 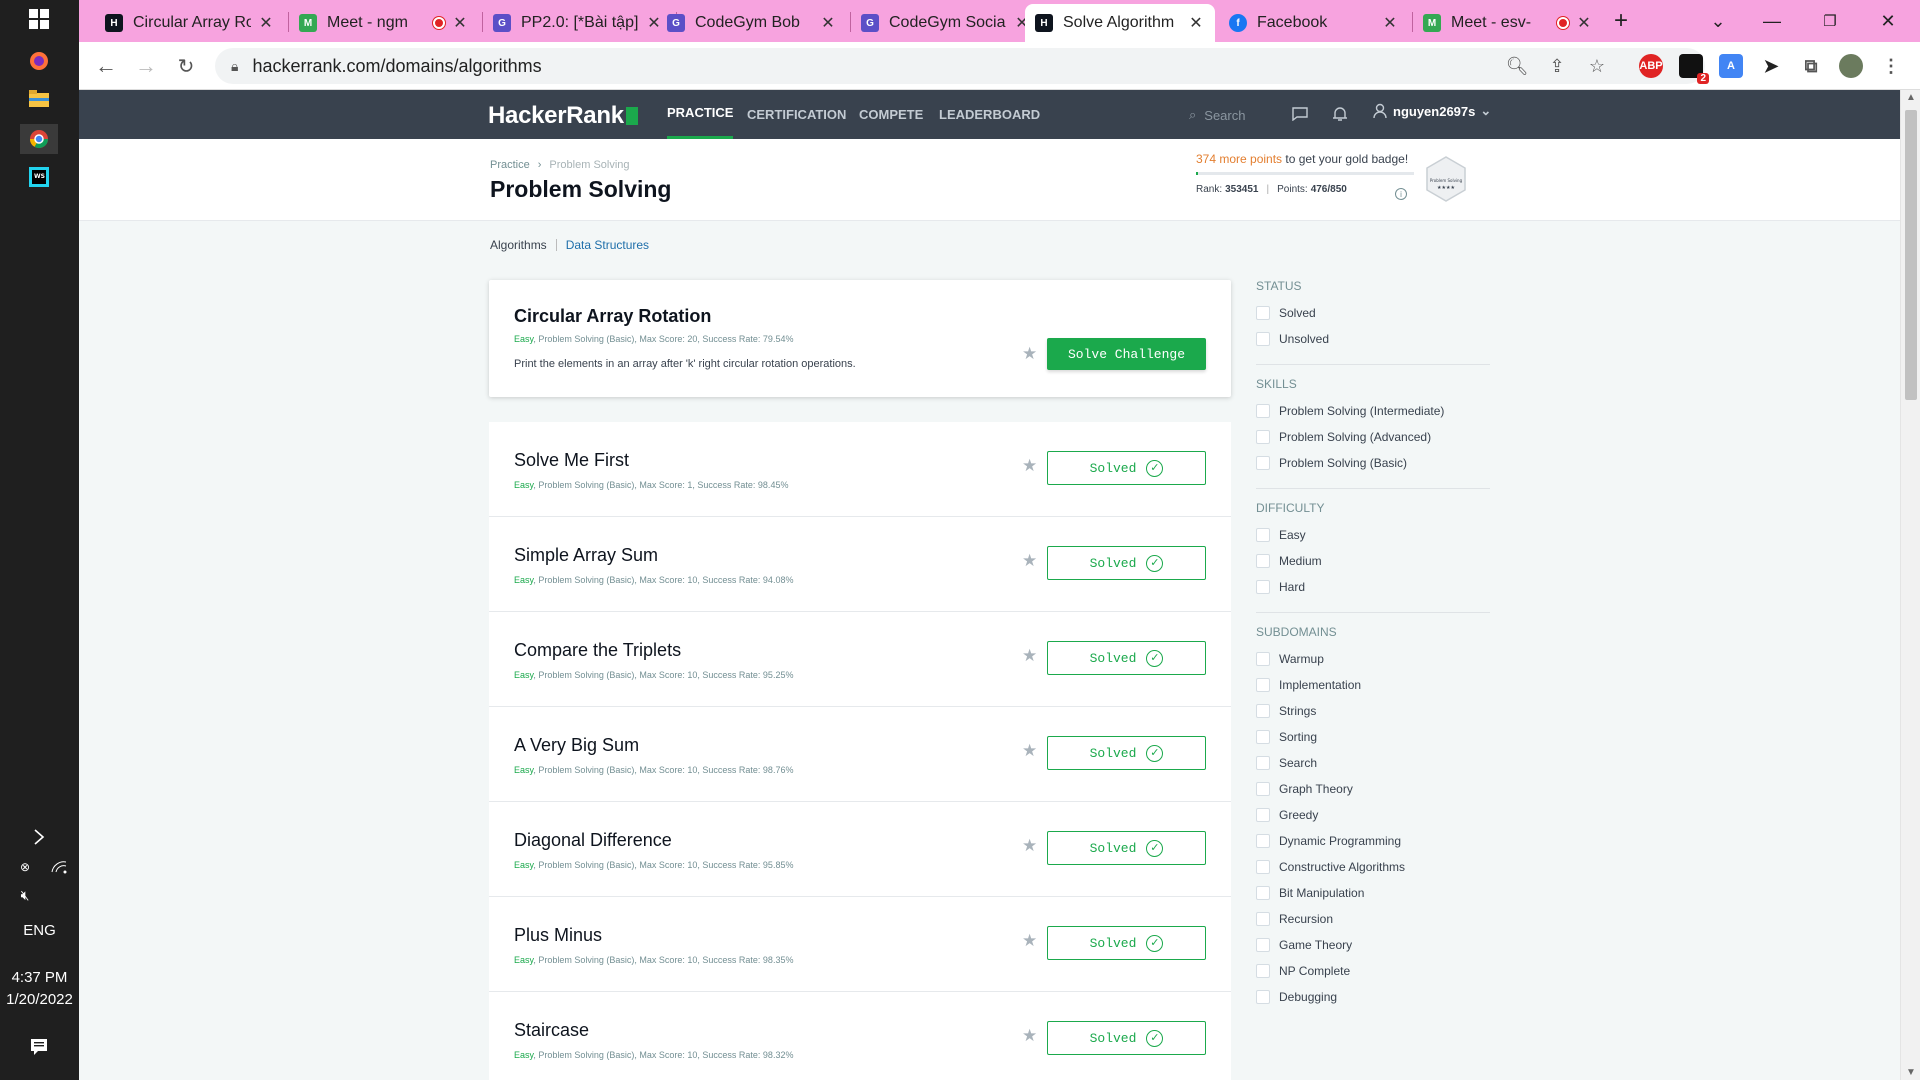 What do you see at coordinates (1373, 339) in the screenshot?
I see `filter-option: Unsolved` at bounding box center [1373, 339].